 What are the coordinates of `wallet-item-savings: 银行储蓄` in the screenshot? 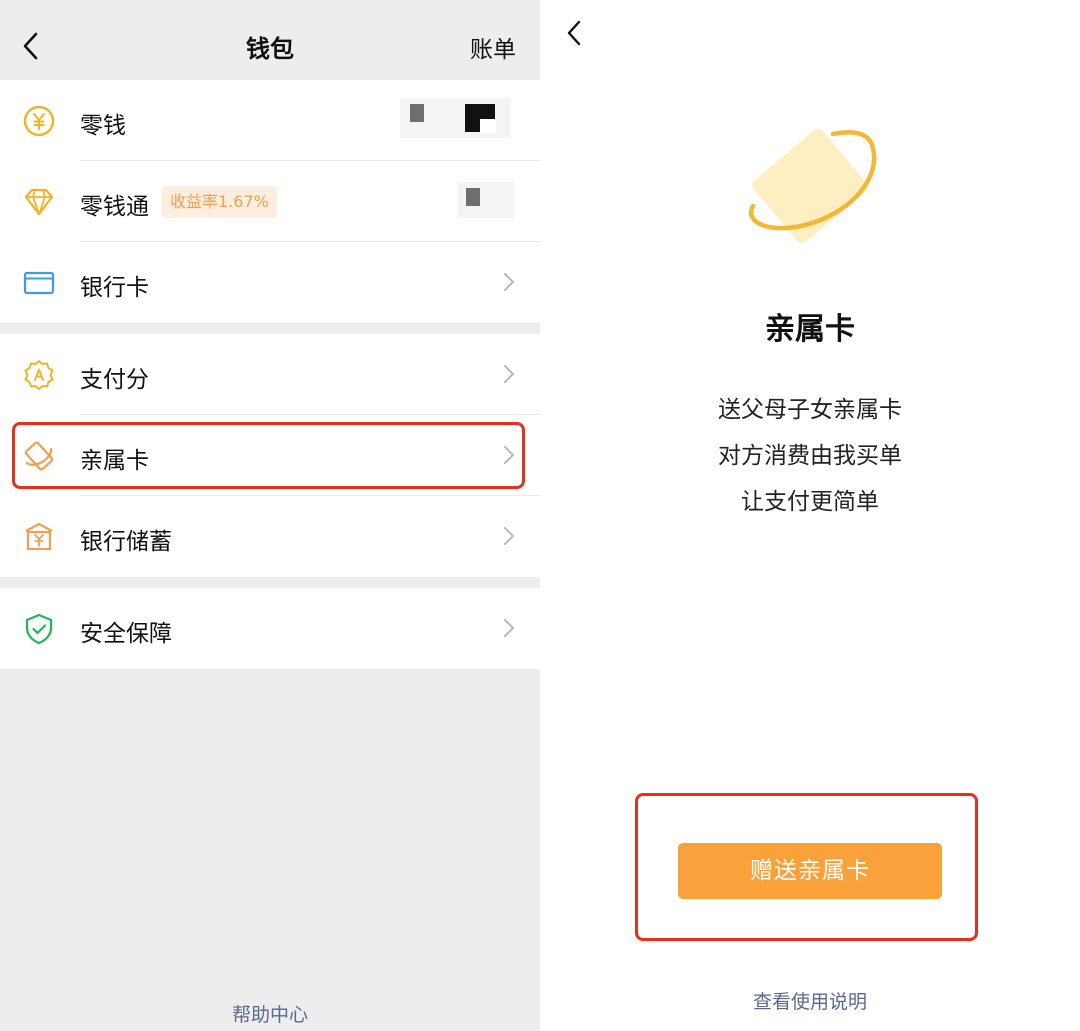 It's located at (270, 536).